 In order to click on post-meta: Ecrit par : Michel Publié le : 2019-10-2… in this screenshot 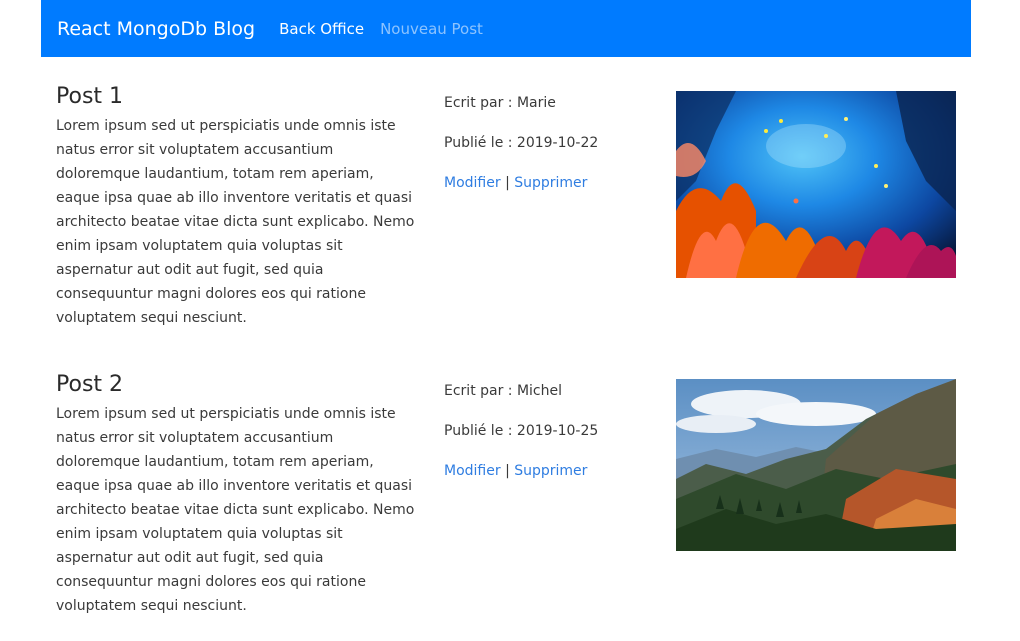, I will do `click(521, 439)`.